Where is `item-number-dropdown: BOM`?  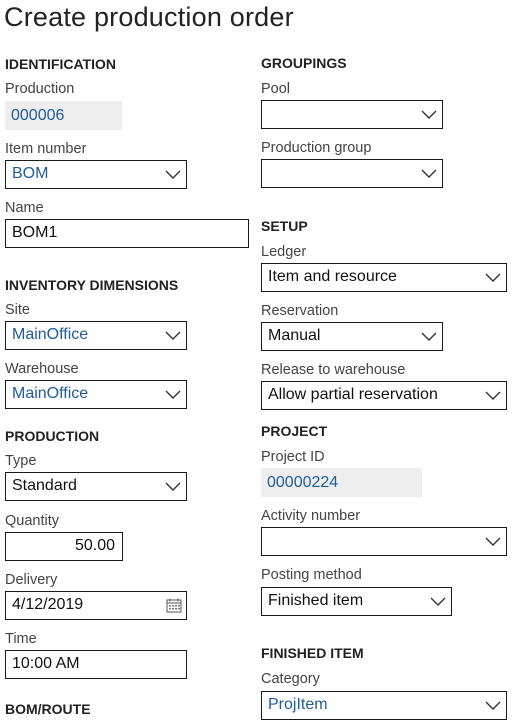
item-number-dropdown: BOM is located at coordinates (96, 174).